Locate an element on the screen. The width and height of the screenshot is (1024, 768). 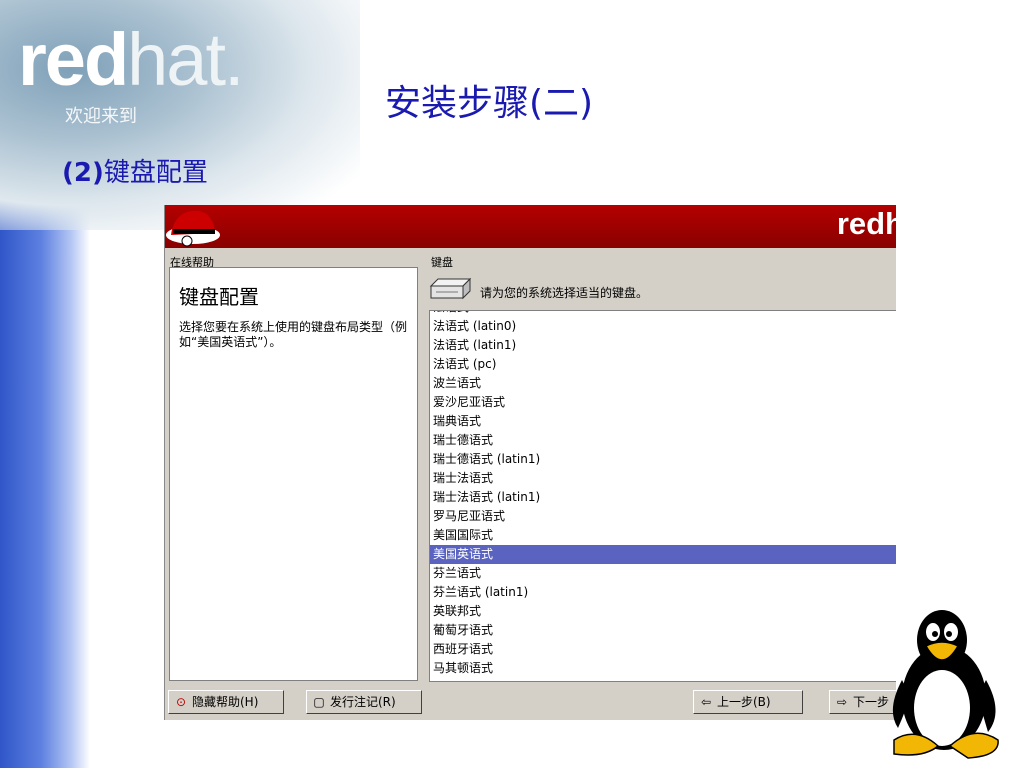
installer-brand-text: redh is located at coordinates (866, 223).